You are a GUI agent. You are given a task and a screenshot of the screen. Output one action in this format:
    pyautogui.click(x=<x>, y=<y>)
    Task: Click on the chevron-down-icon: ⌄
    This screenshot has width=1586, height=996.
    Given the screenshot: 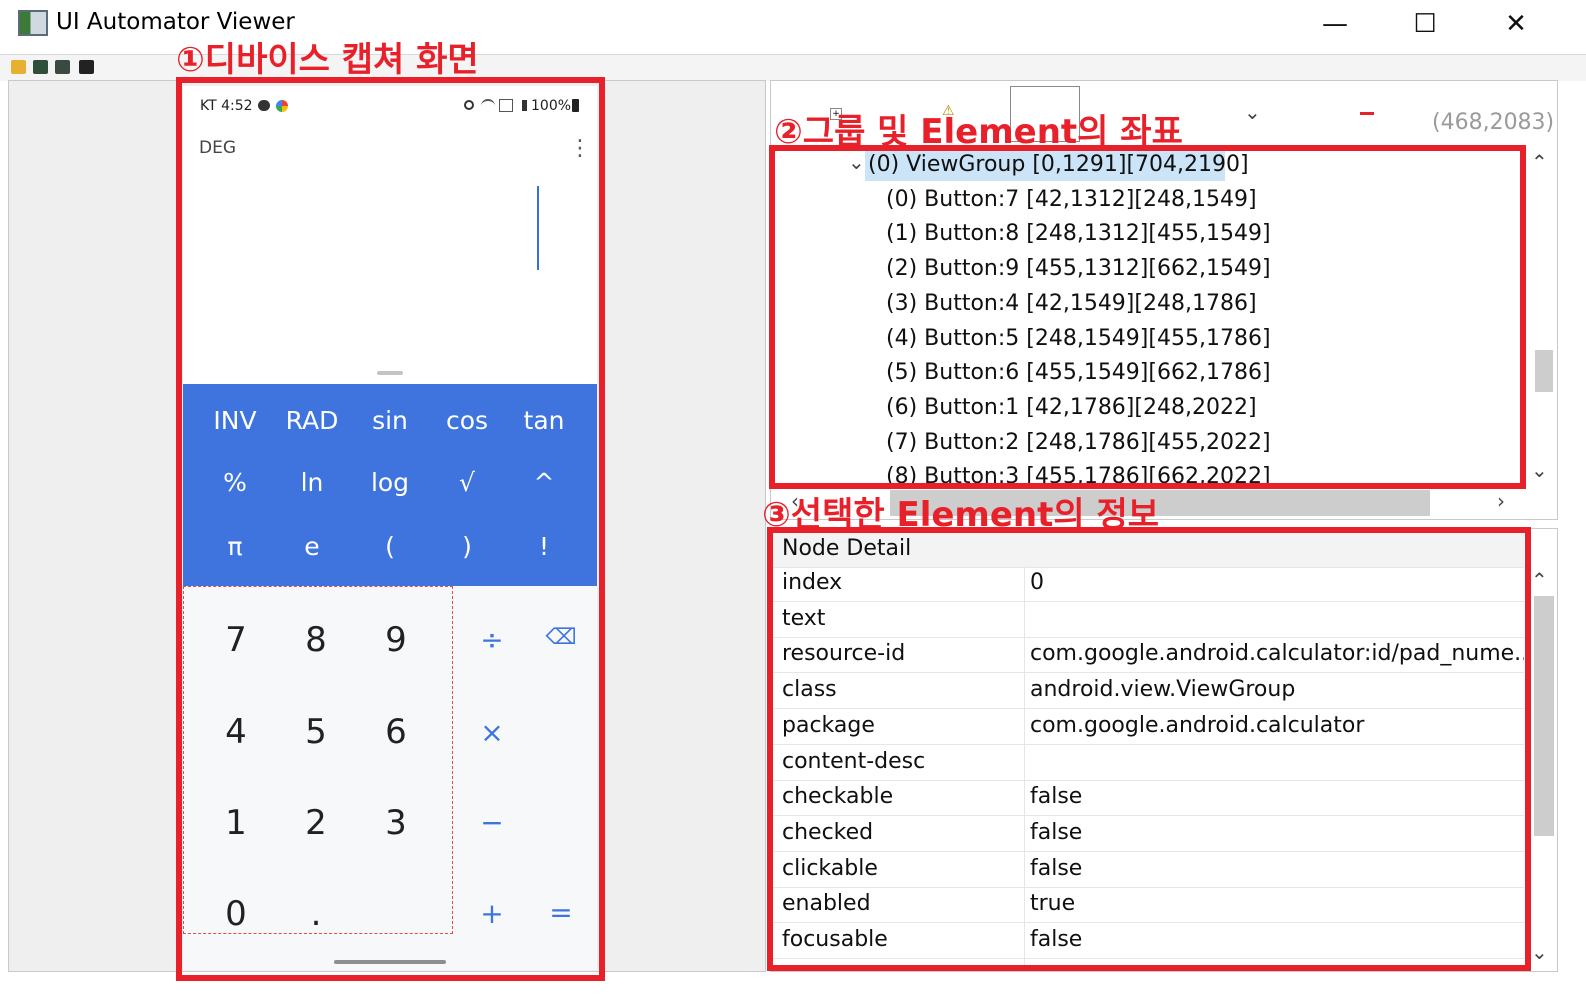 What is the action you would take?
    pyautogui.click(x=1252, y=112)
    